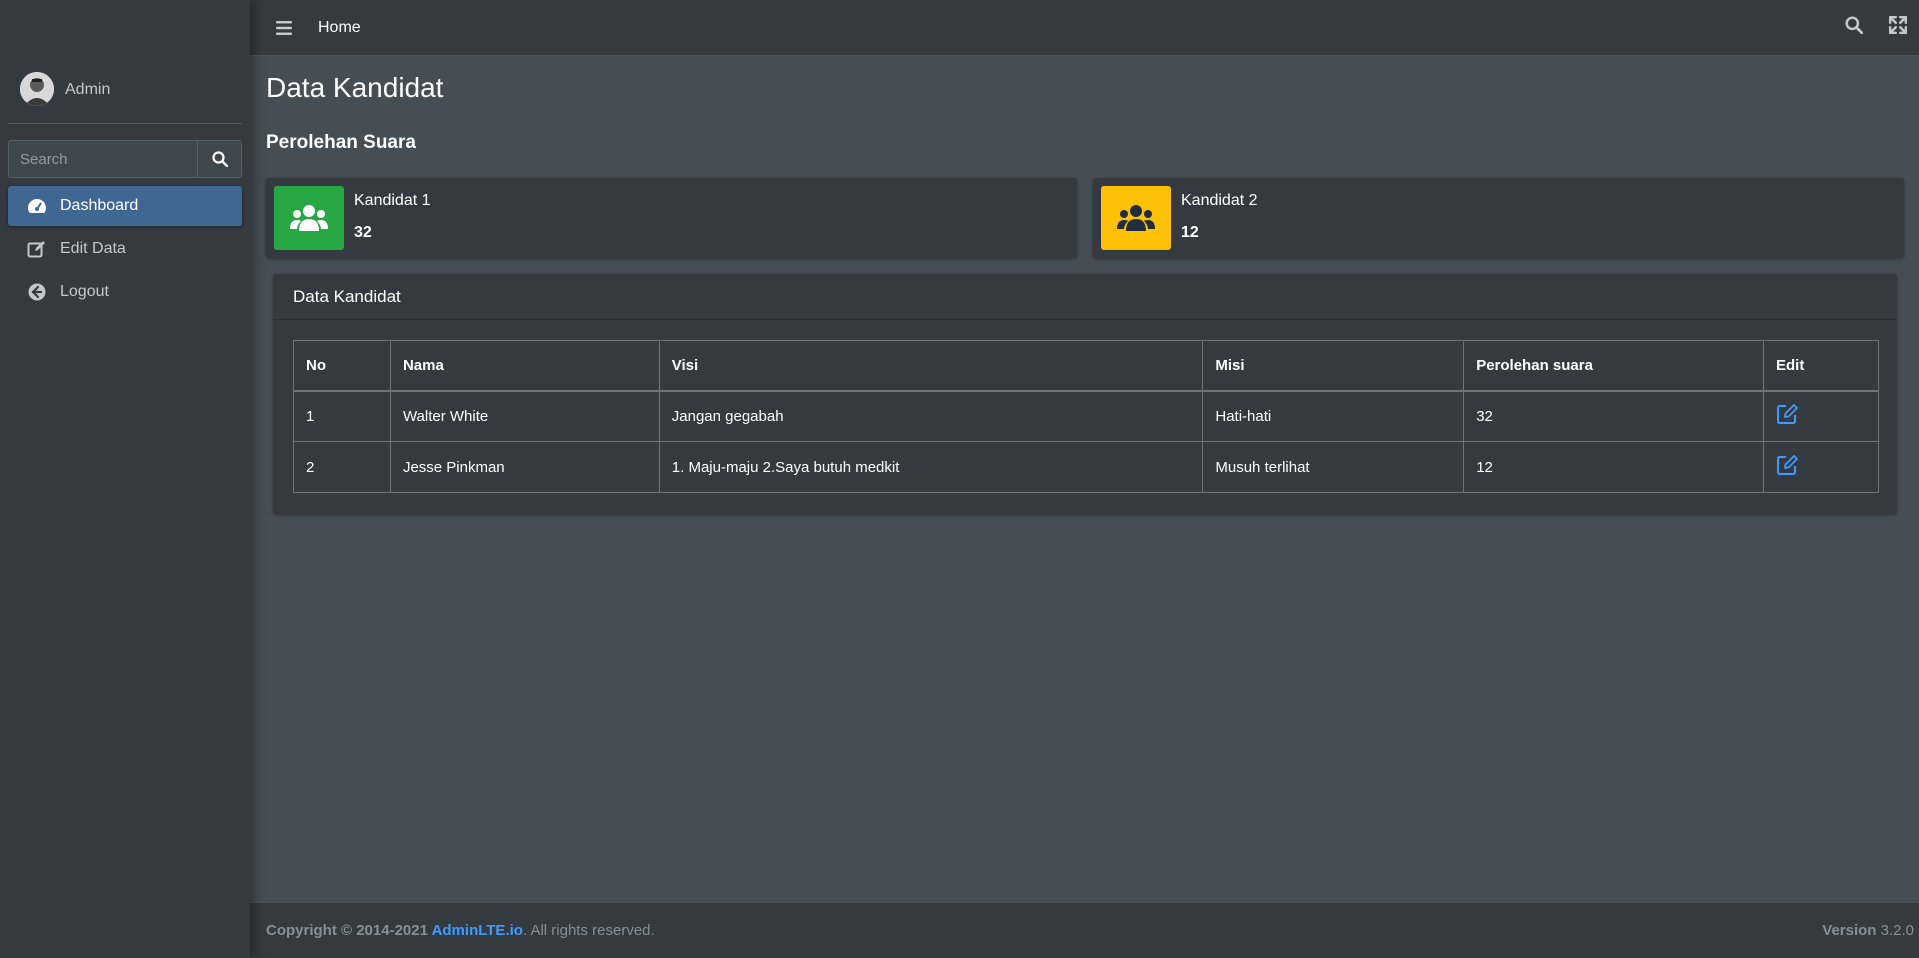 This screenshot has height=958, width=1919. I want to click on sidebar-item-edit-data: Edit Data, so click(125, 249).